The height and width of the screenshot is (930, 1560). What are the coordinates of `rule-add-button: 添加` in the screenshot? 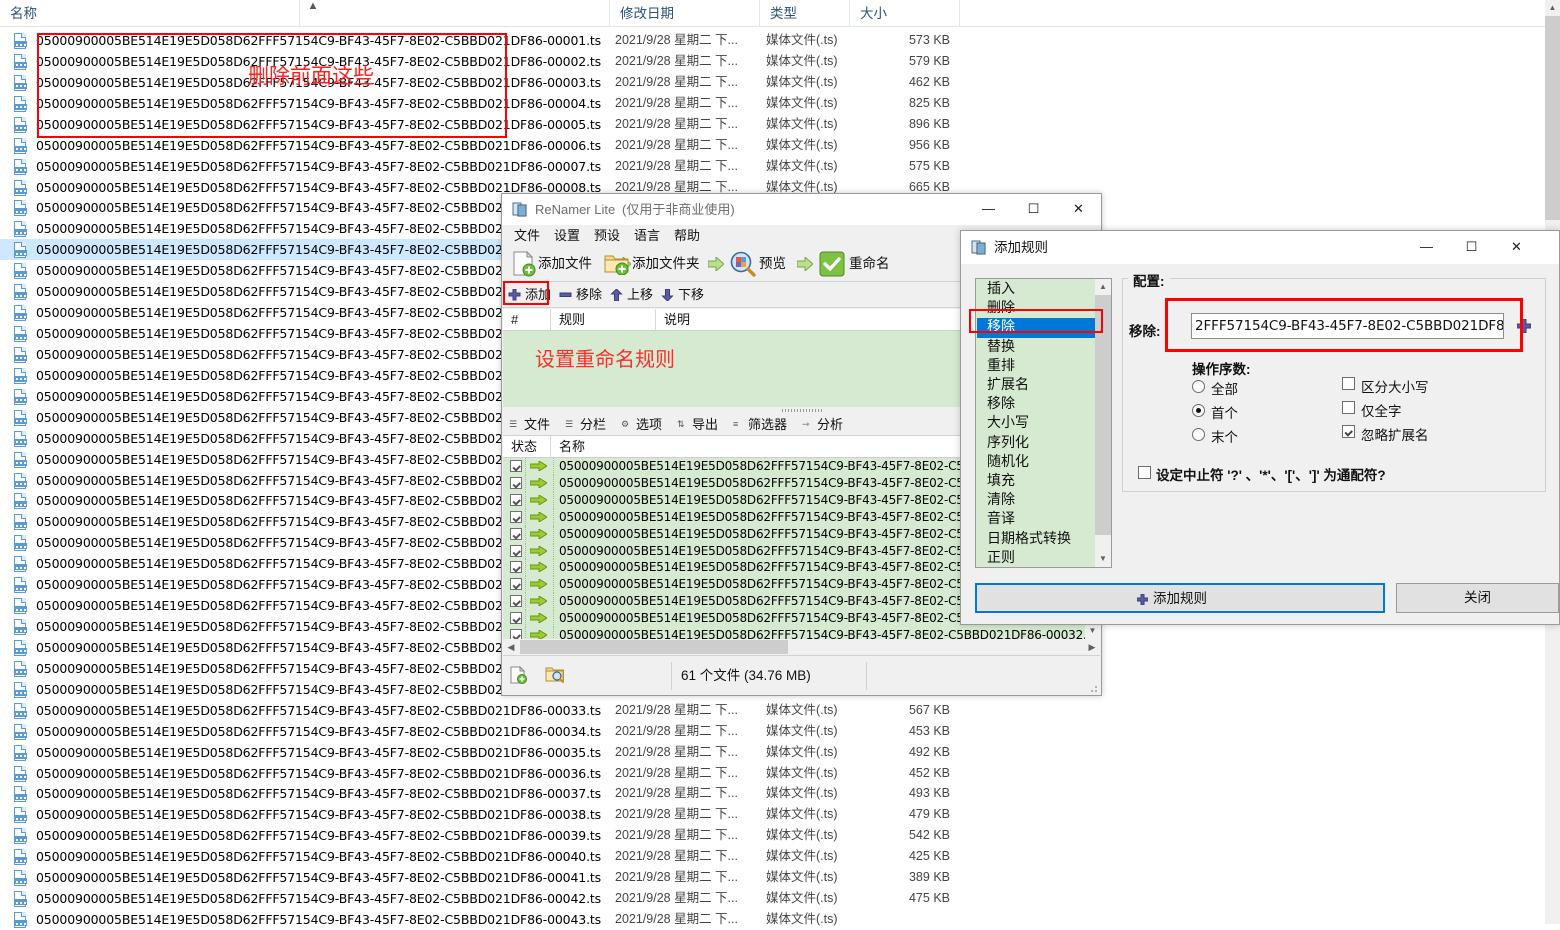 It's located at (529, 295).